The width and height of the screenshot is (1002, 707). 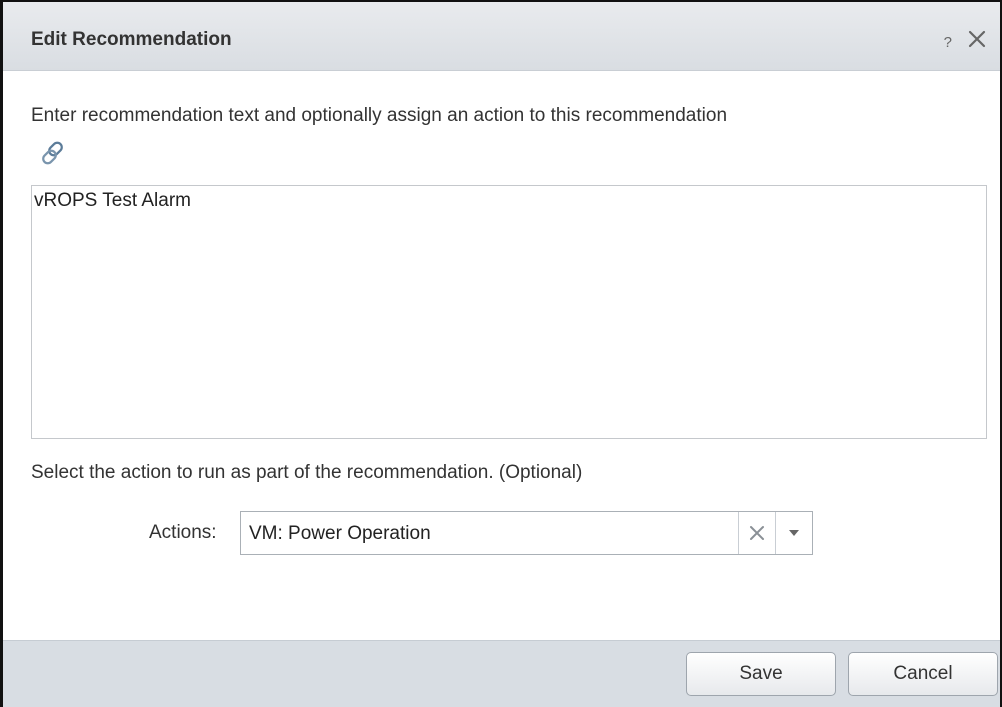 I want to click on clear-icon, so click(x=757, y=533).